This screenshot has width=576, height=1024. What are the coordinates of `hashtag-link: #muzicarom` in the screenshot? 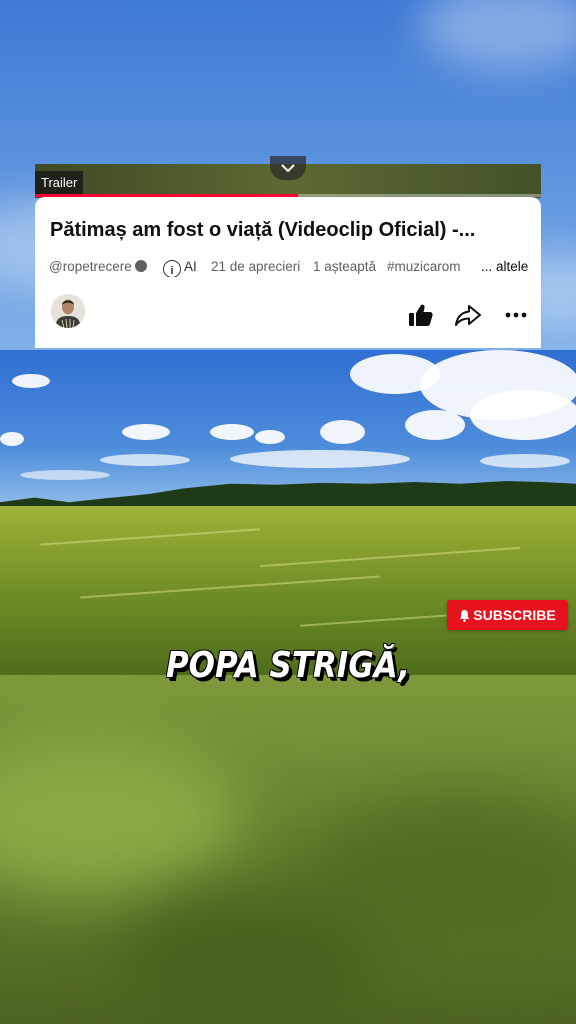 It's located at (424, 267).